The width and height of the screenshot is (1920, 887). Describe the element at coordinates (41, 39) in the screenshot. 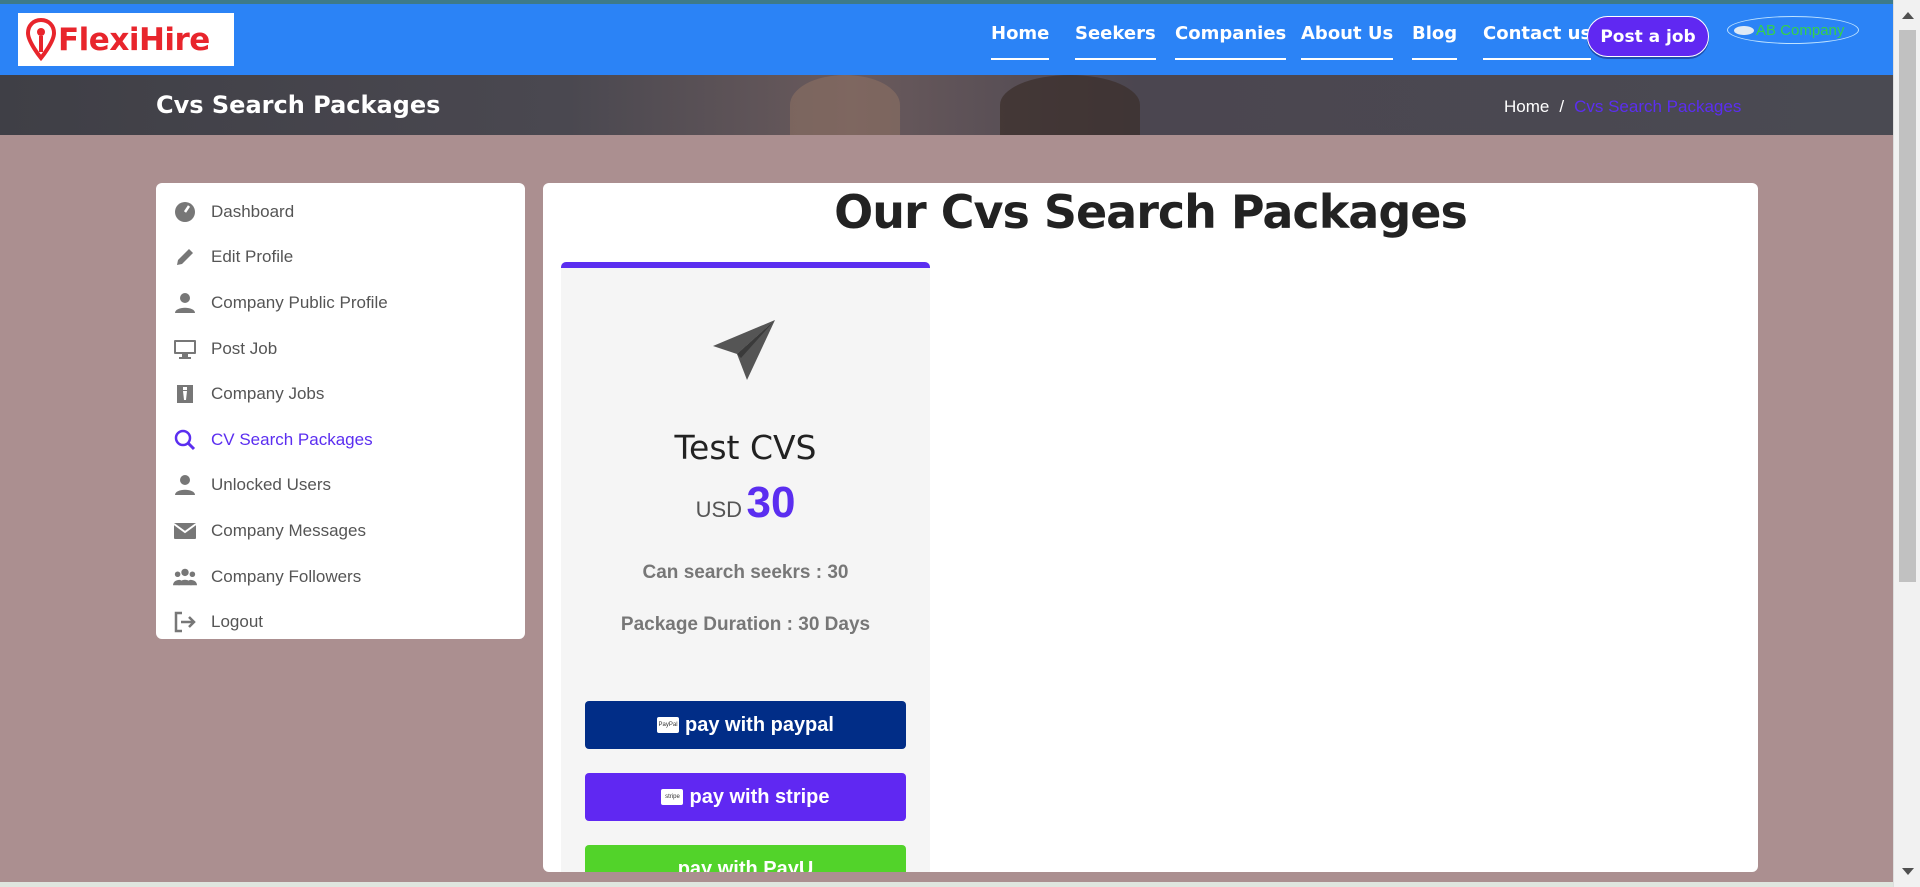

I see `location-pin-icon` at that location.